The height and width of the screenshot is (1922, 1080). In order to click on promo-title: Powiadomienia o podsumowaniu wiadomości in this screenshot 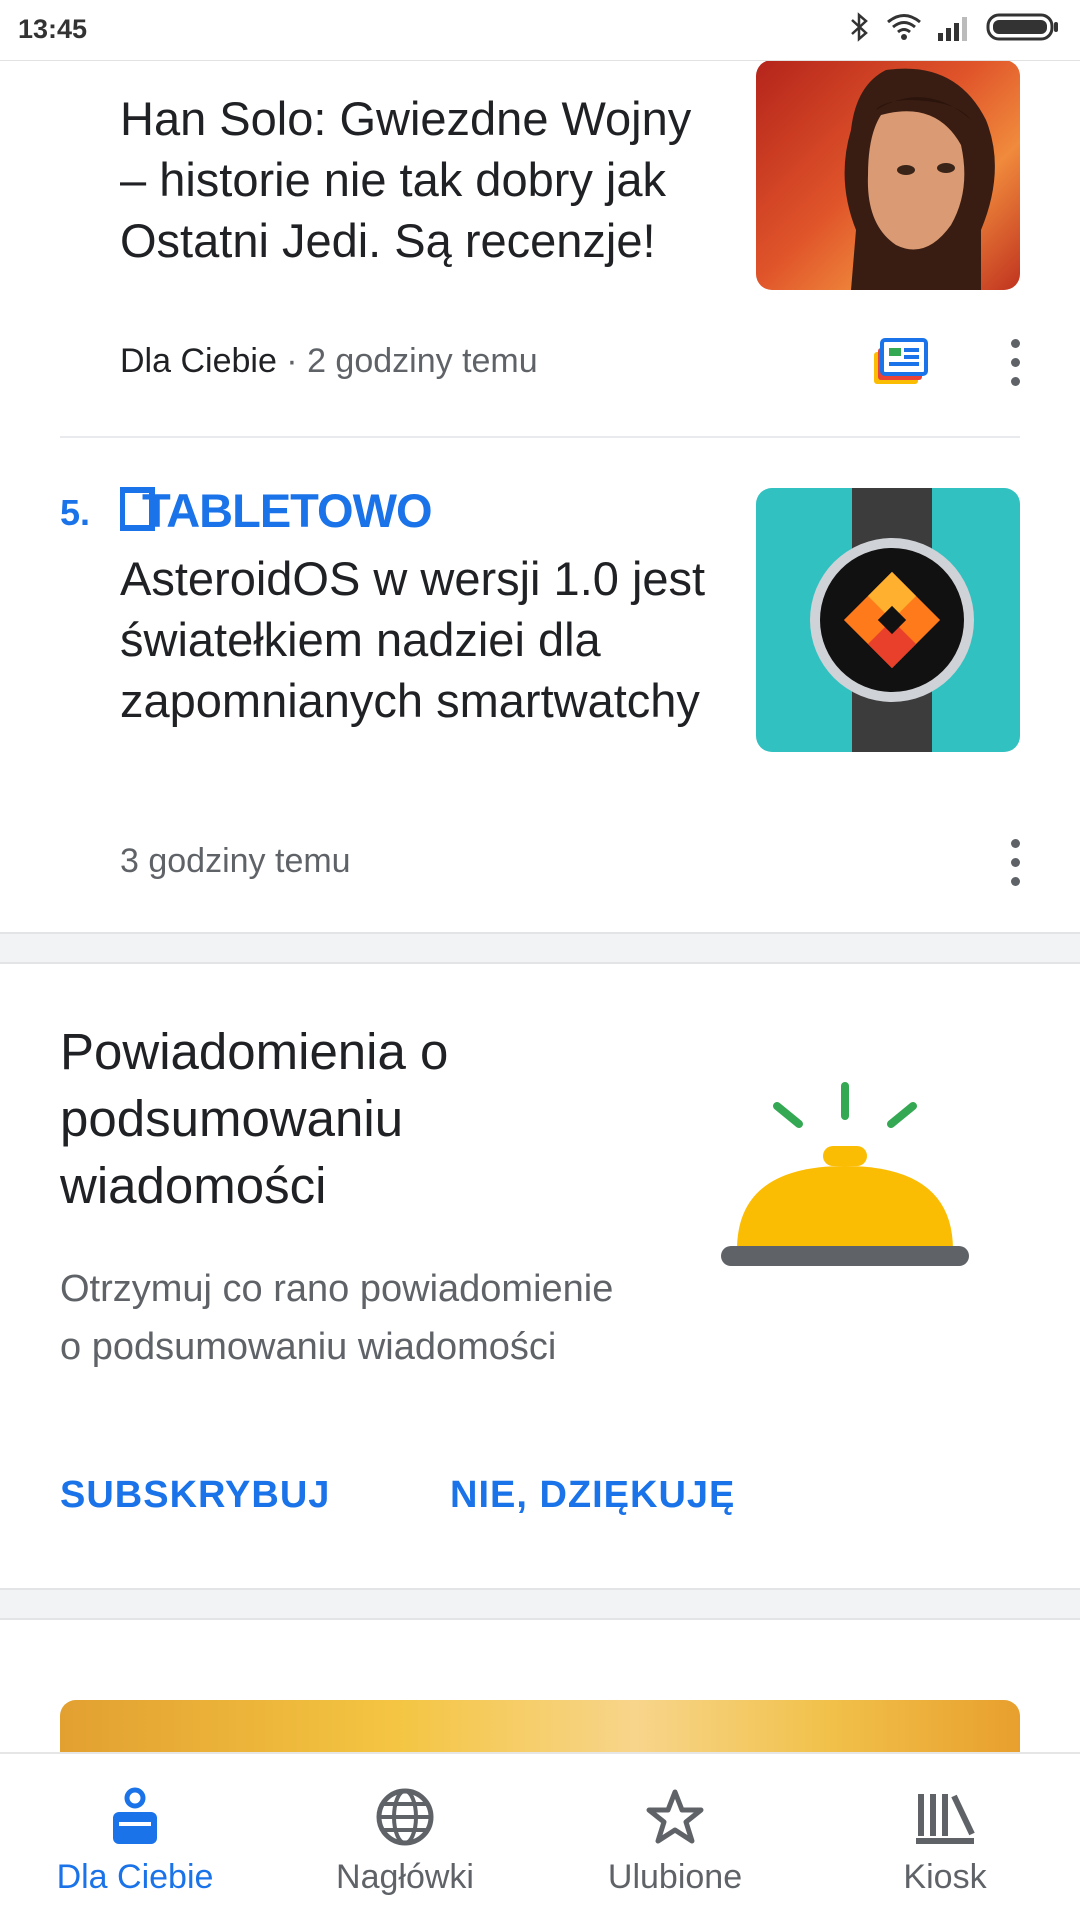, I will do `click(254, 1118)`.